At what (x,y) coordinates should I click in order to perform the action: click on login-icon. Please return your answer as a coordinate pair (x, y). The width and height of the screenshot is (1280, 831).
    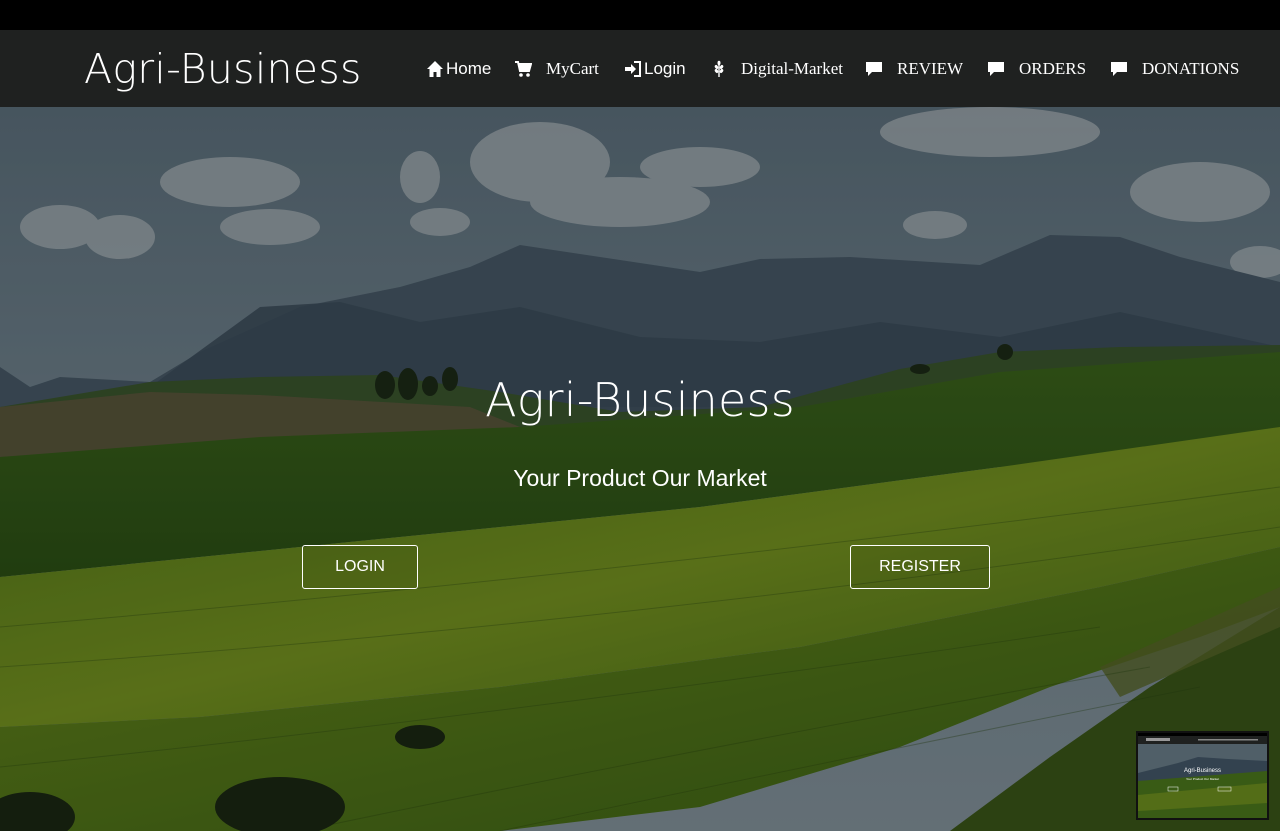
    Looking at the image, I should click on (633, 68).